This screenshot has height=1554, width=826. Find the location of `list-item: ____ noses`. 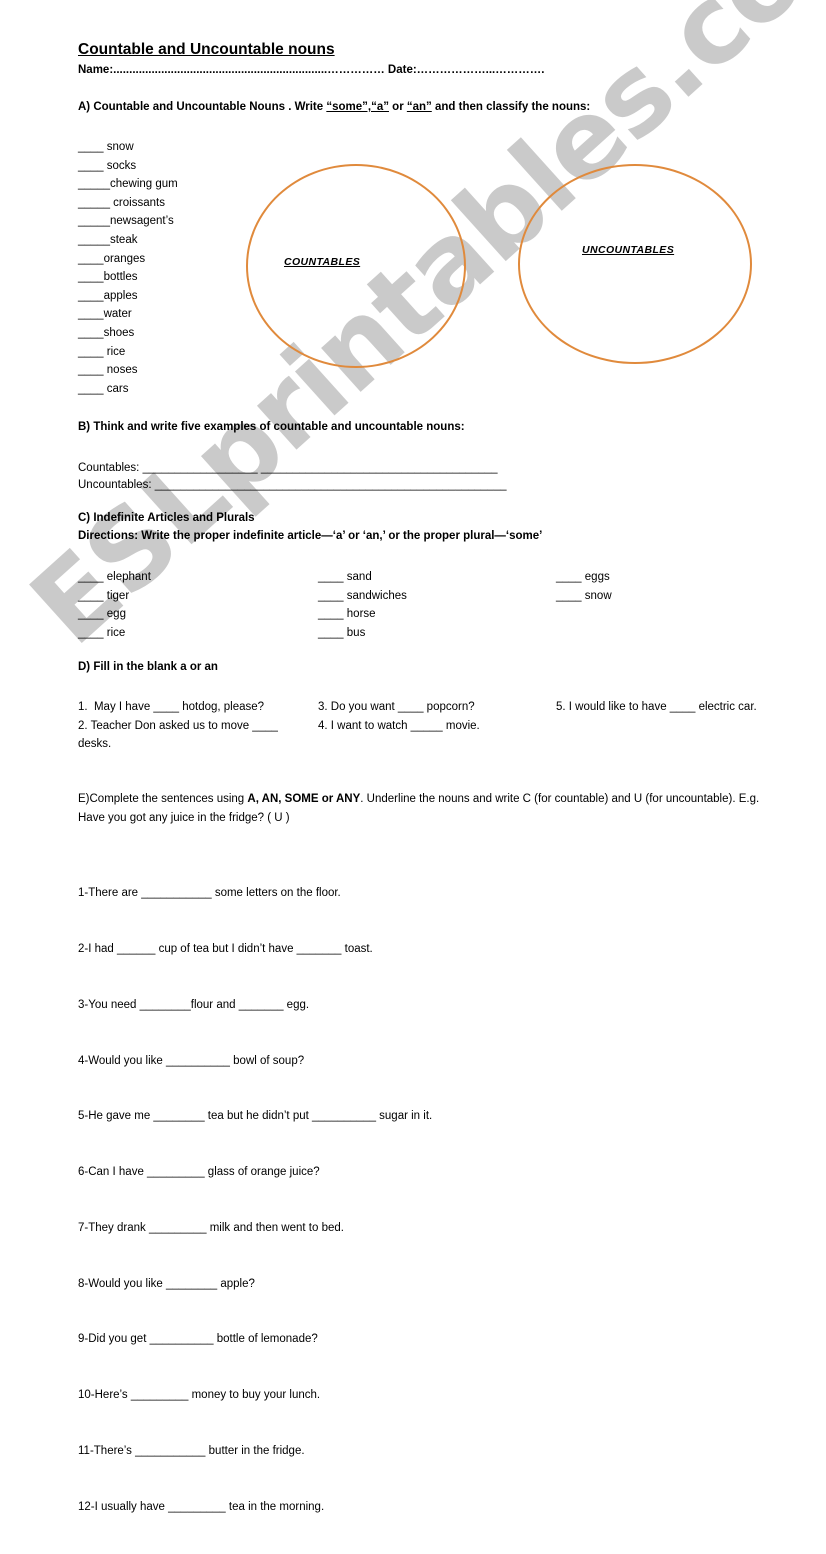

list-item: ____ noses is located at coordinates (128, 370).